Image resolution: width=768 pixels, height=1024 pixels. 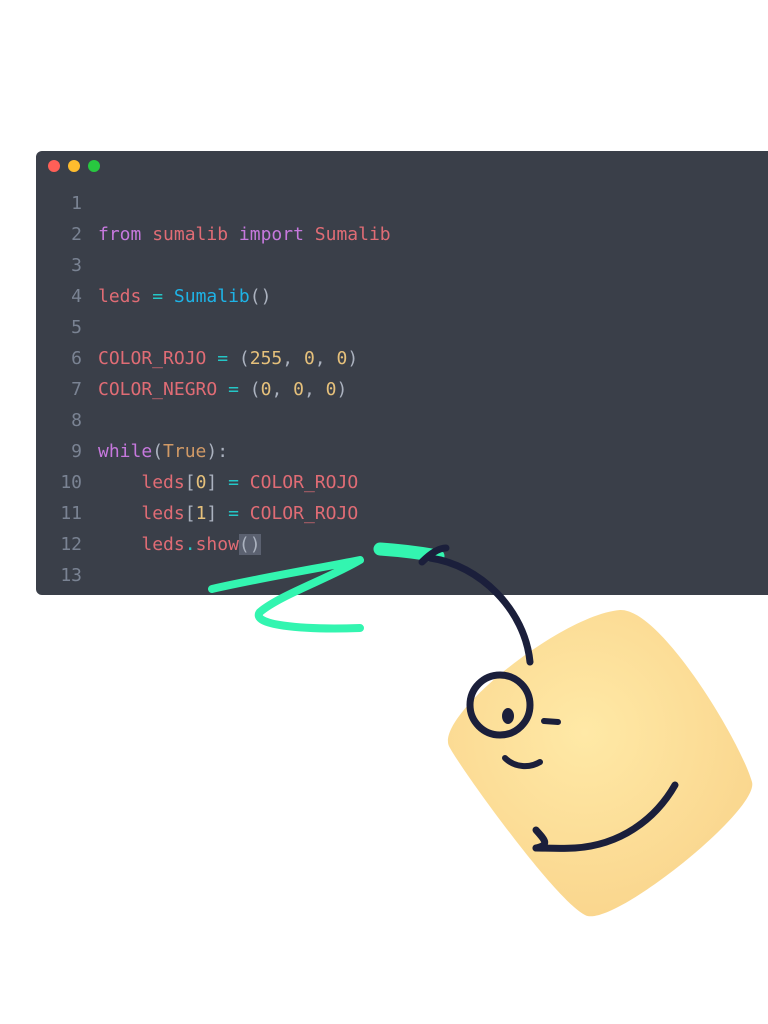 I want to click on scribble-mark, so click(x=286, y=594).